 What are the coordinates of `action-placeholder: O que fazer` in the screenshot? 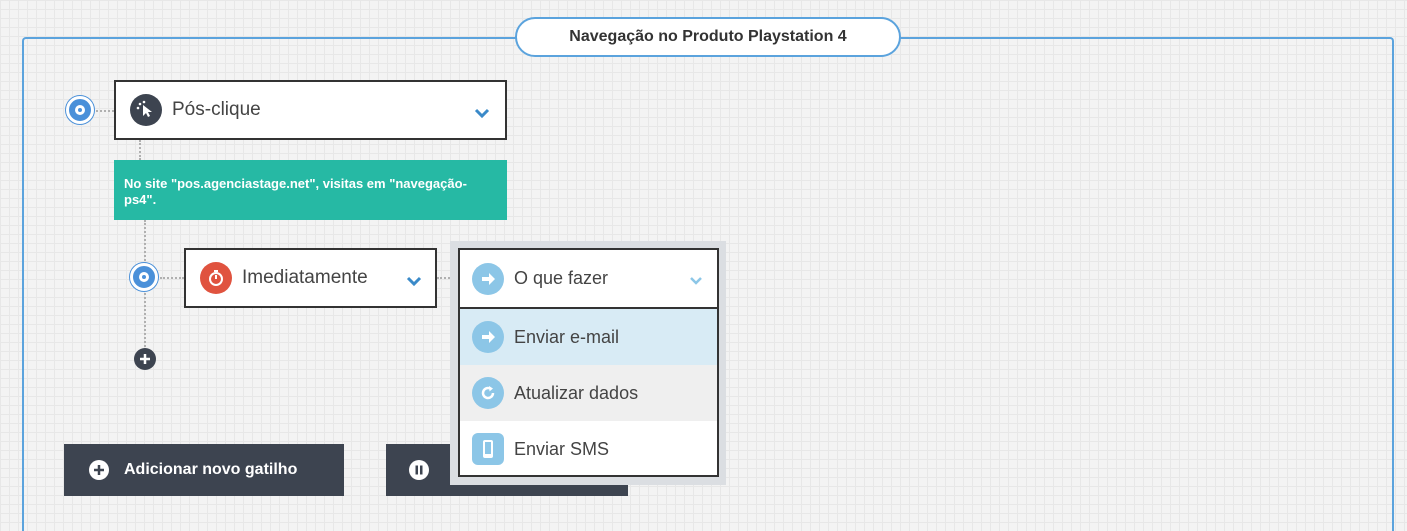 It's located at (561, 278).